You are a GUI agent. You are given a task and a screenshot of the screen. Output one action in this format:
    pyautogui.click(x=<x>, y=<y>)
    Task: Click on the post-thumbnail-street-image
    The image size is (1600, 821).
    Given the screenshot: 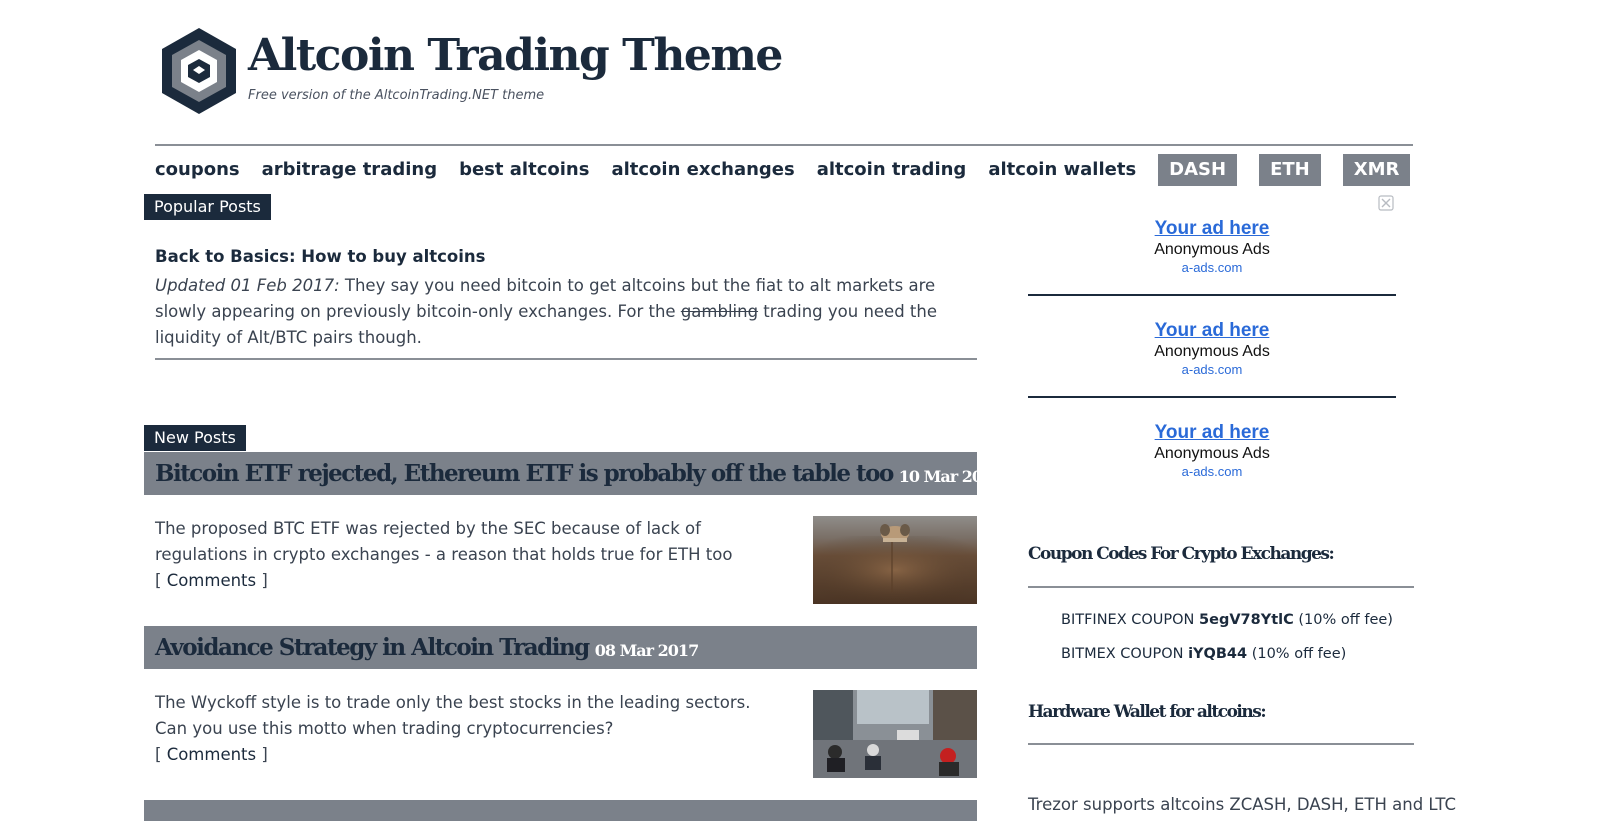 What is the action you would take?
    pyautogui.click(x=895, y=734)
    